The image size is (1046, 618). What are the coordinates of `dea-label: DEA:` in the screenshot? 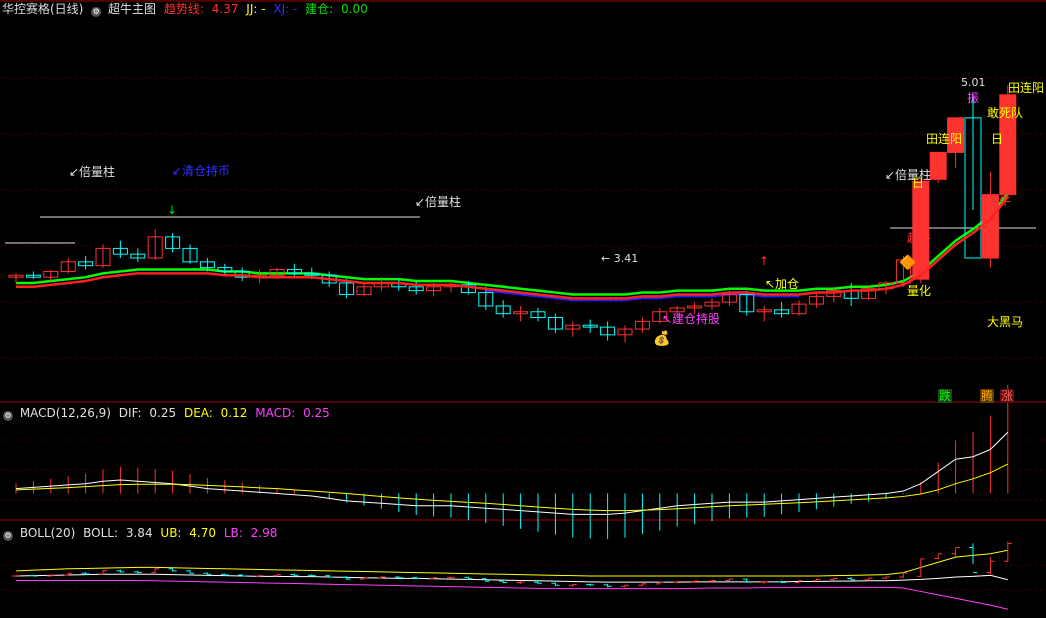 It's located at (198, 413).